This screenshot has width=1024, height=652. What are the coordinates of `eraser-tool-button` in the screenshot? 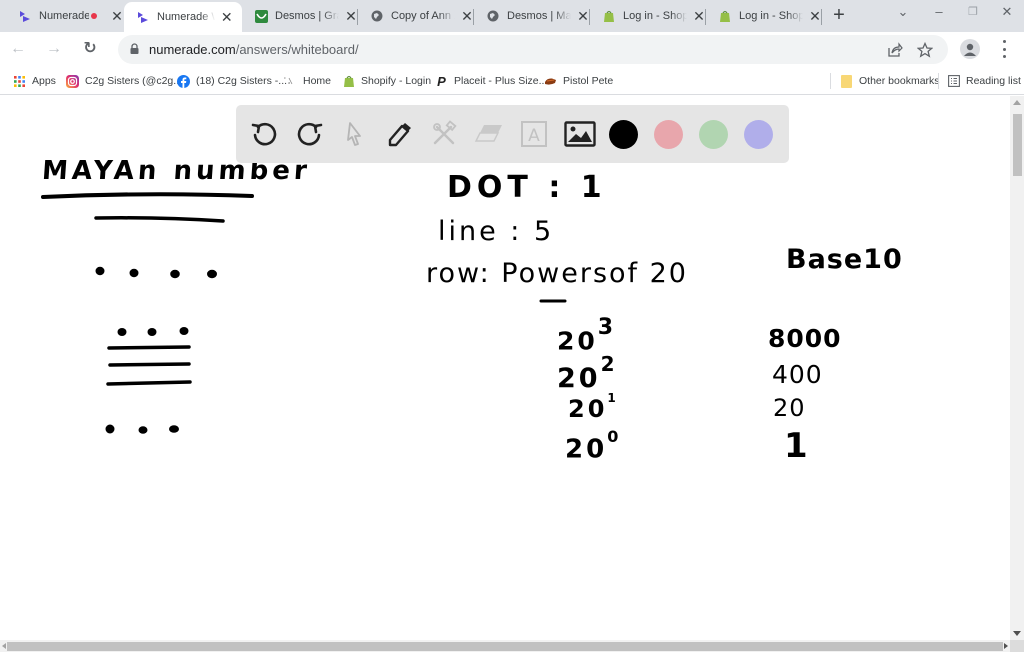 It's located at (489, 134).